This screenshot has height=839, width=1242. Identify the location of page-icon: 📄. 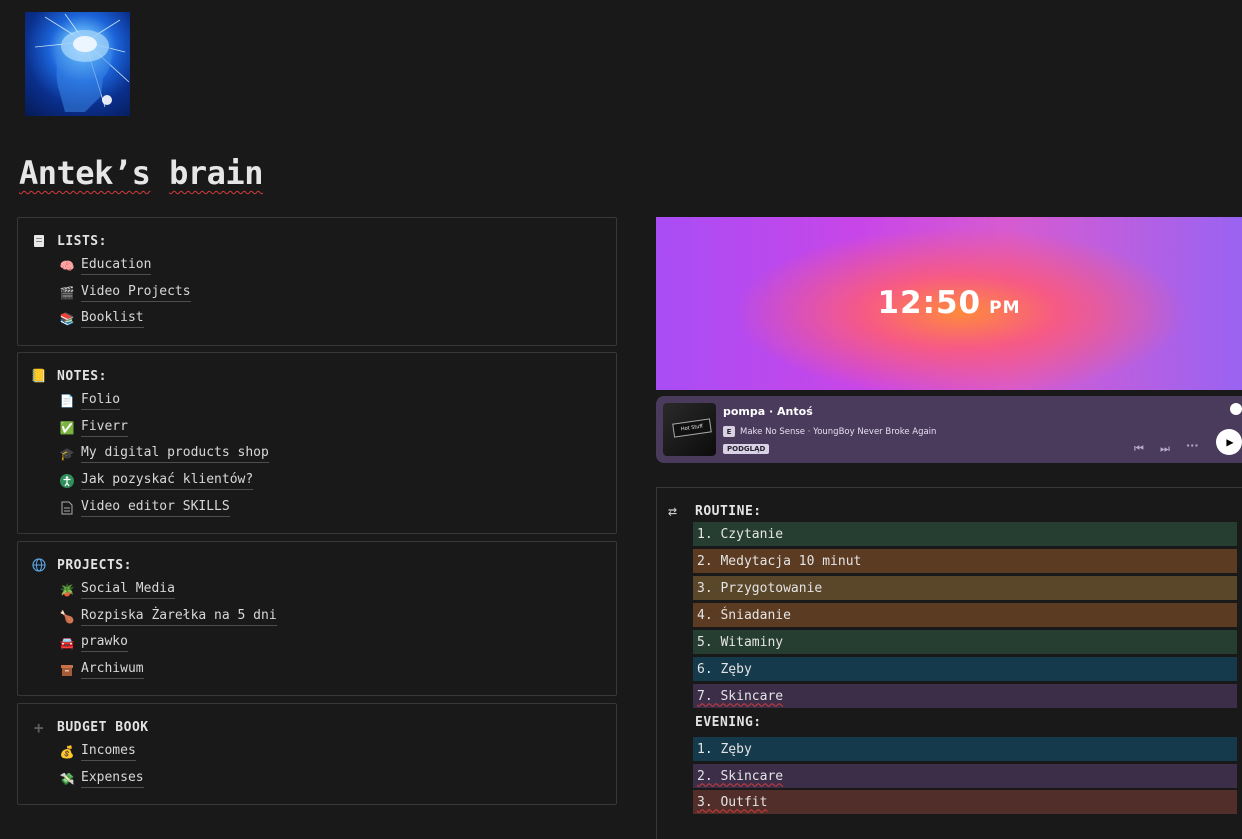
(67, 401).